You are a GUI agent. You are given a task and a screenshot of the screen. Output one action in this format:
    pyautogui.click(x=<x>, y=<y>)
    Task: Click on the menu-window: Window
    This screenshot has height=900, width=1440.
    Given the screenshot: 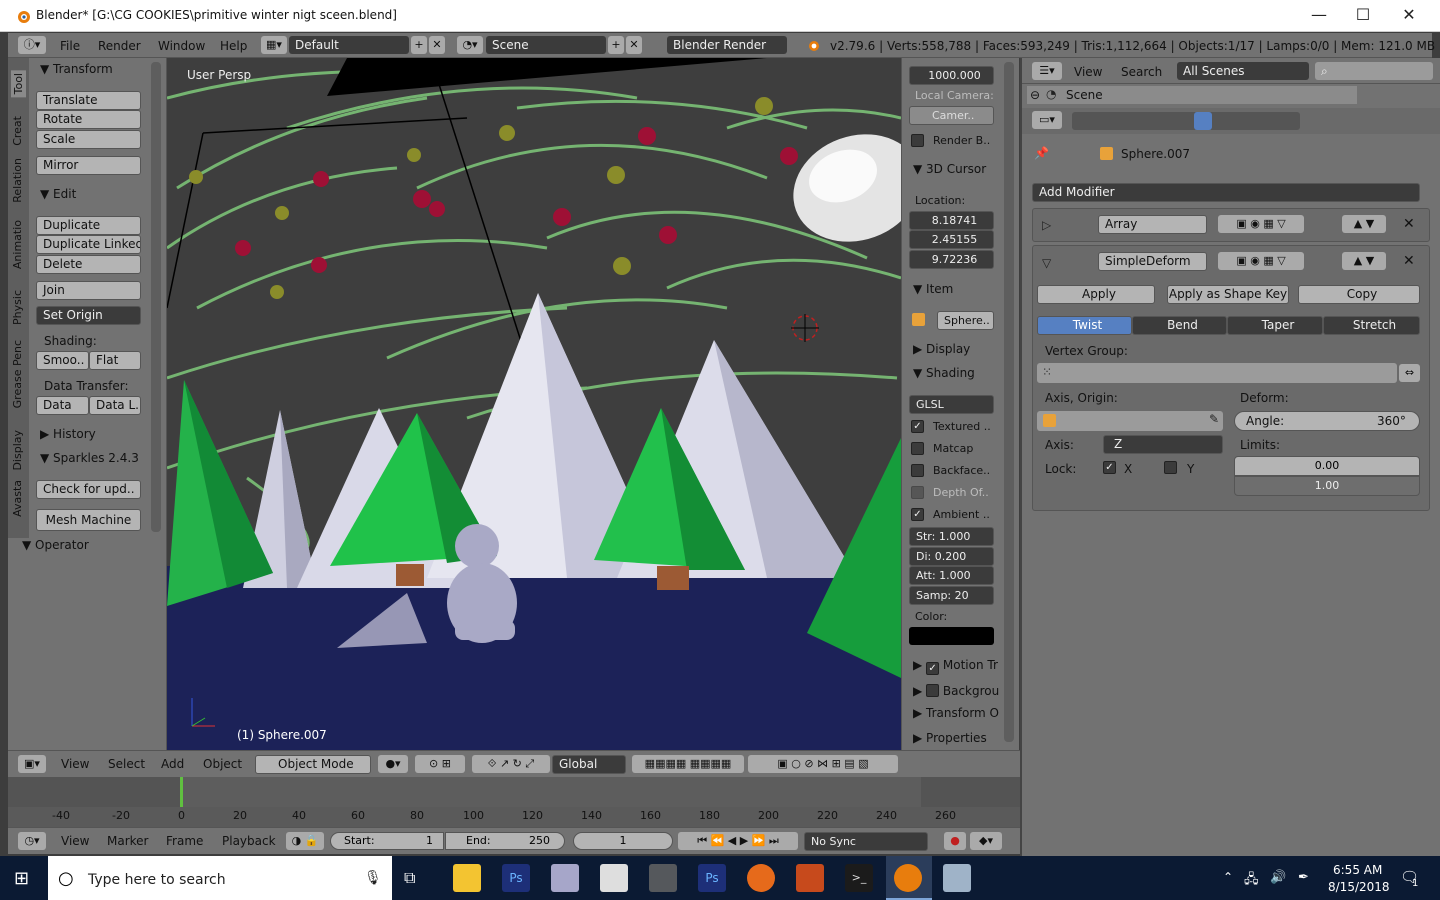 What is the action you would take?
    pyautogui.click(x=181, y=46)
    